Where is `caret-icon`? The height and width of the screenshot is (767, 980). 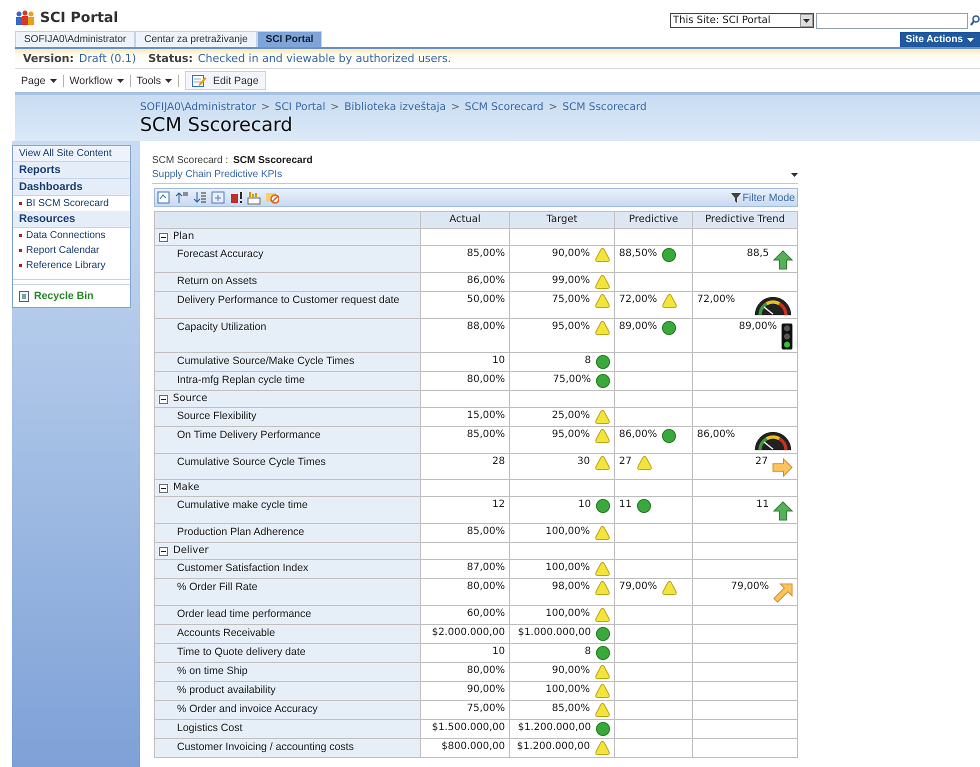 caret-icon is located at coordinates (806, 20).